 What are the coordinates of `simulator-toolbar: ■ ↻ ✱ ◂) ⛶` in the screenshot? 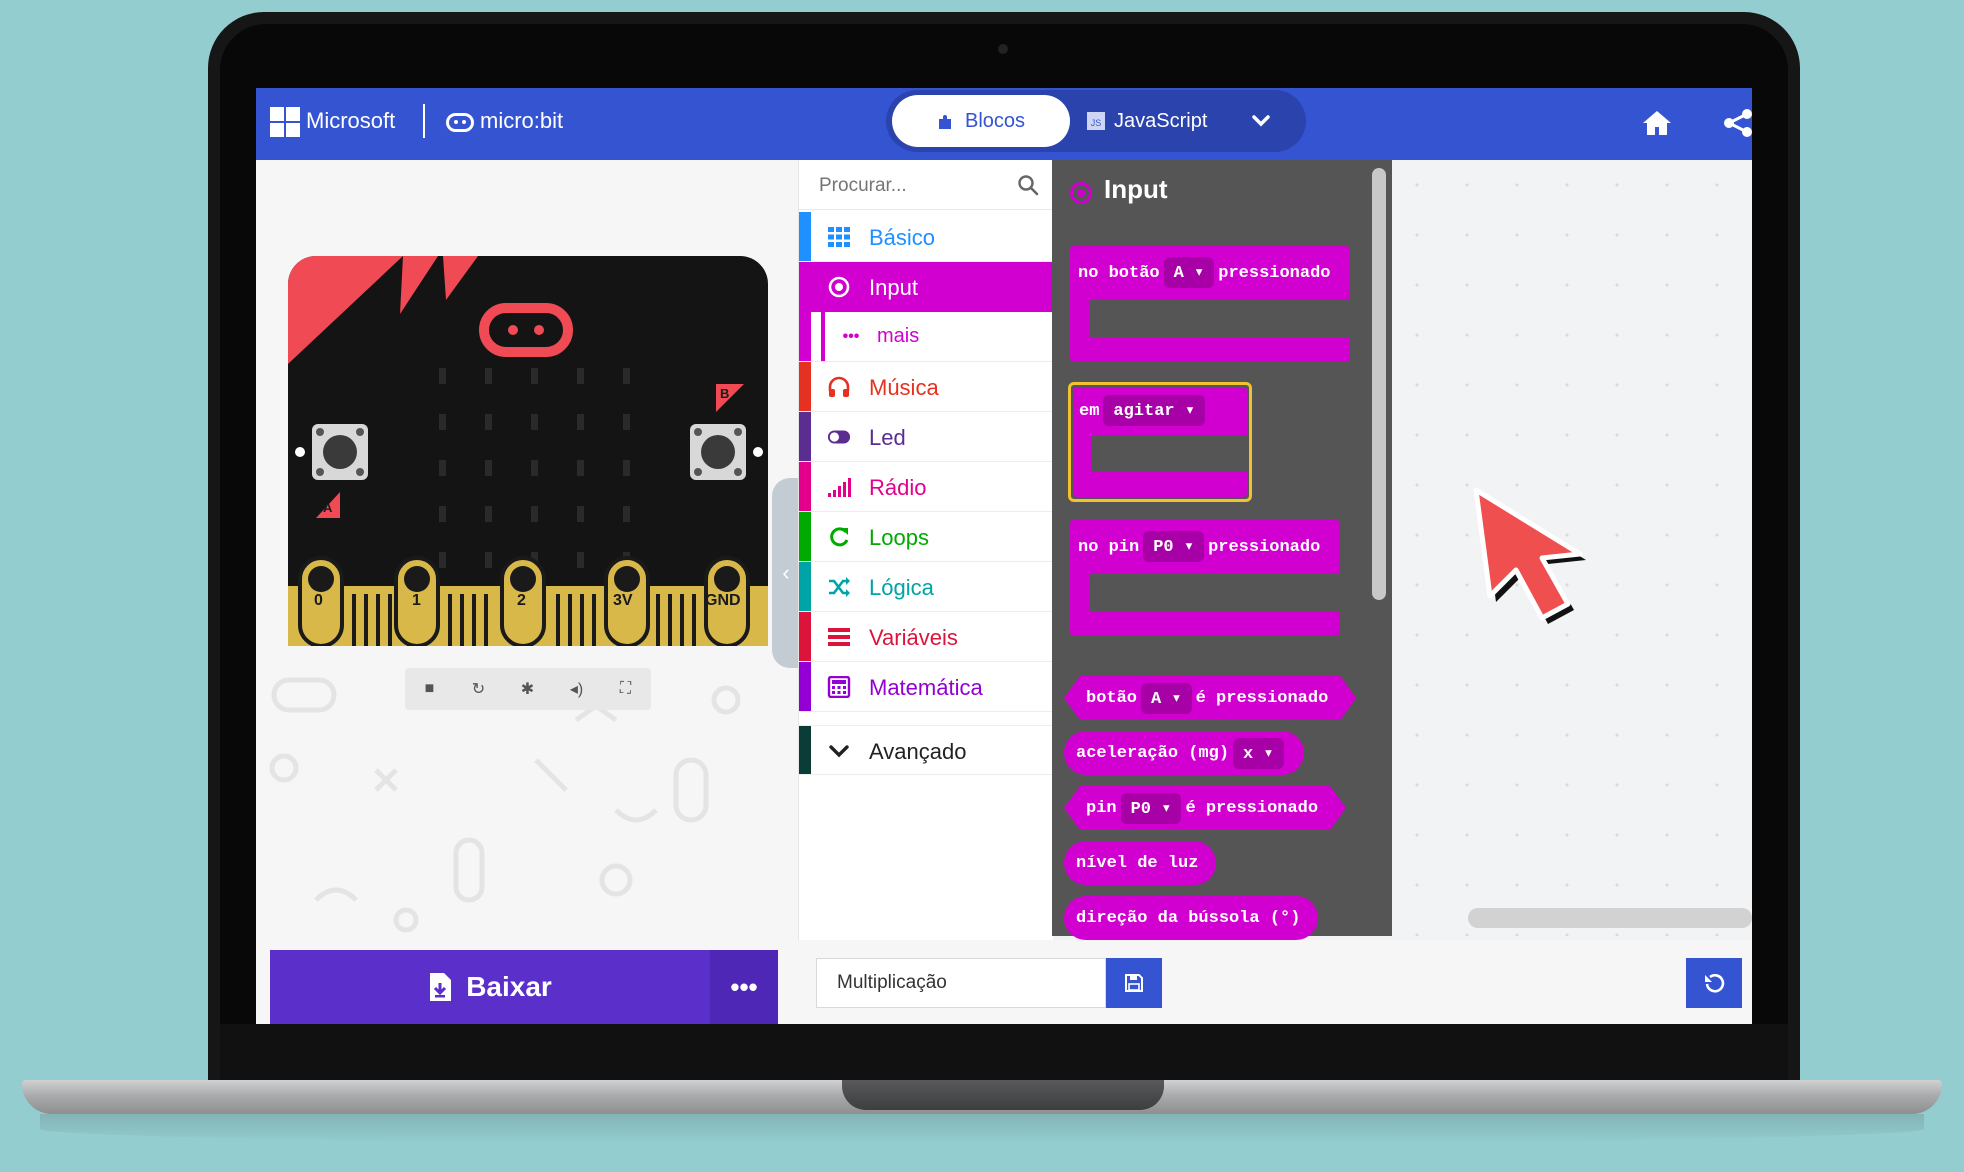 It's located at (528, 689).